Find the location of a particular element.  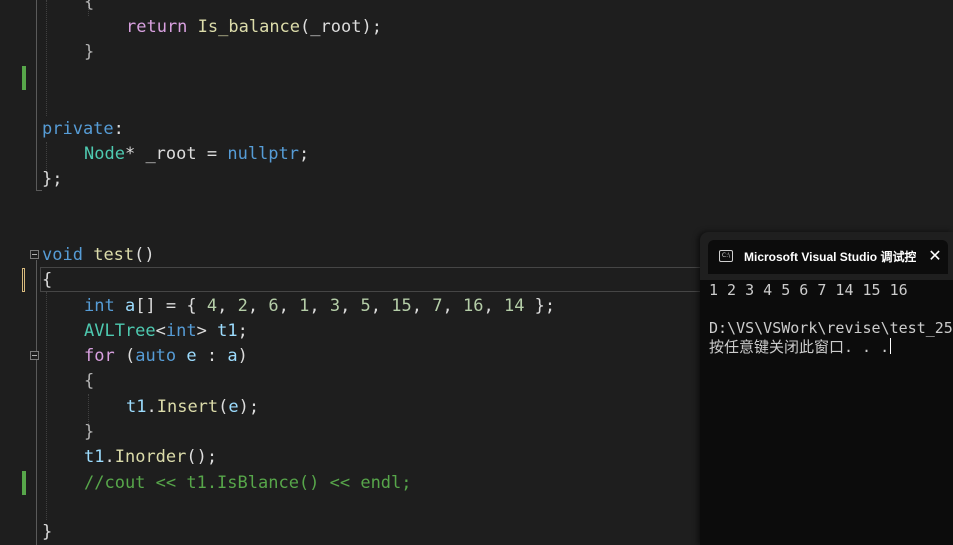

console-prompt-line: 按任意键关闭此窗口. . . is located at coordinates (800, 347).